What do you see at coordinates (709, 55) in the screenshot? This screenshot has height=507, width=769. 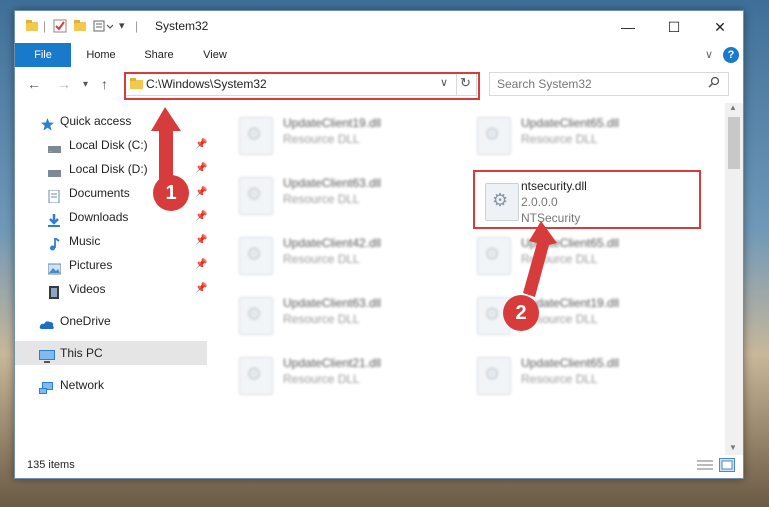 I see `expand-ribbon-button: ∨` at bounding box center [709, 55].